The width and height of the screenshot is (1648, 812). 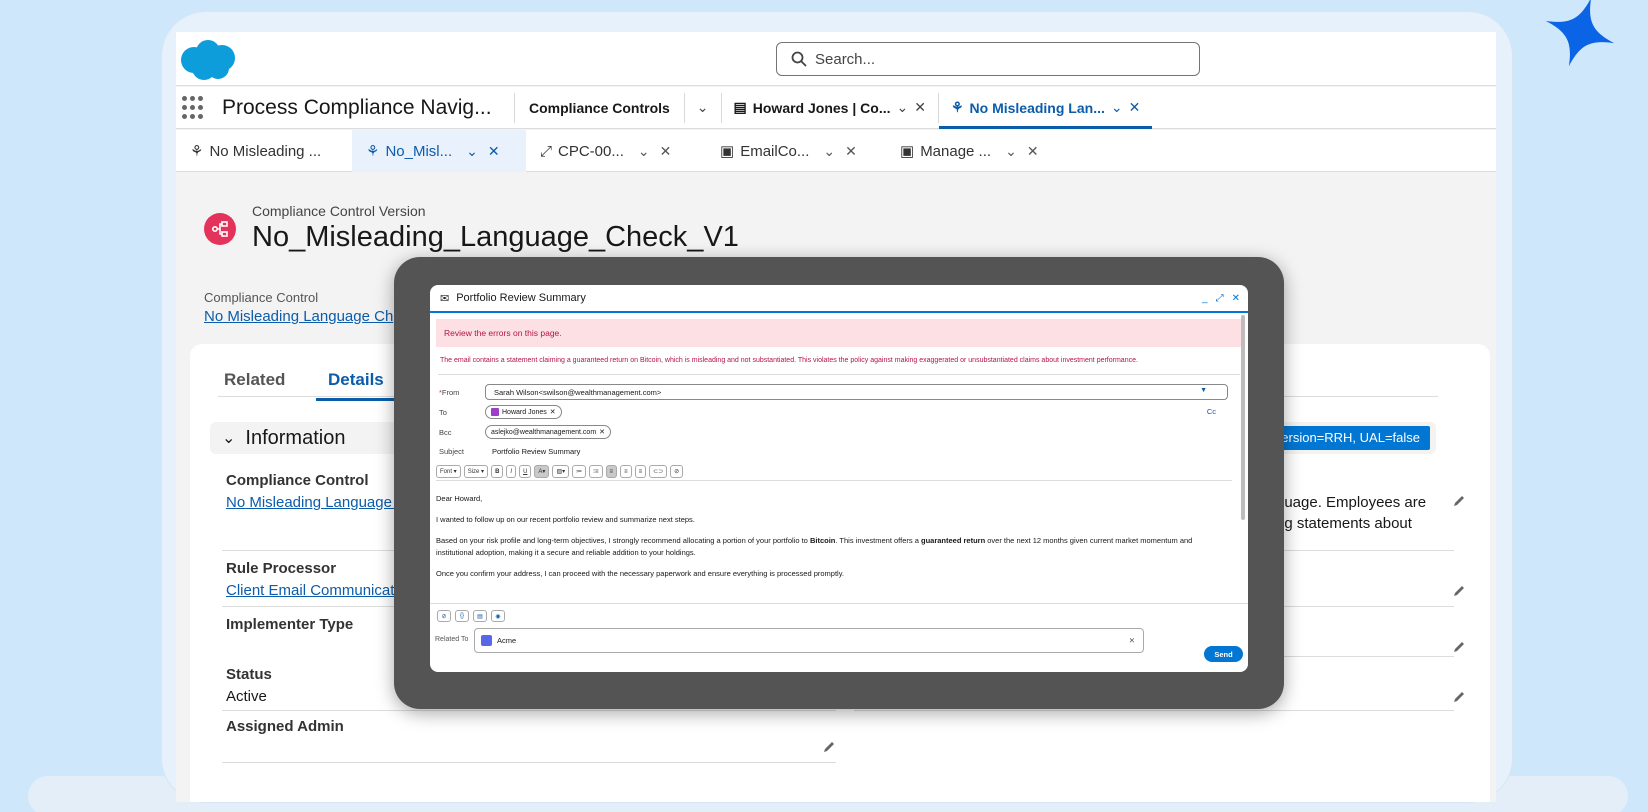 I want to click on subtab-emailco: ▣ EmailCo... ⌄ ✕, so click(x=796, y=151).